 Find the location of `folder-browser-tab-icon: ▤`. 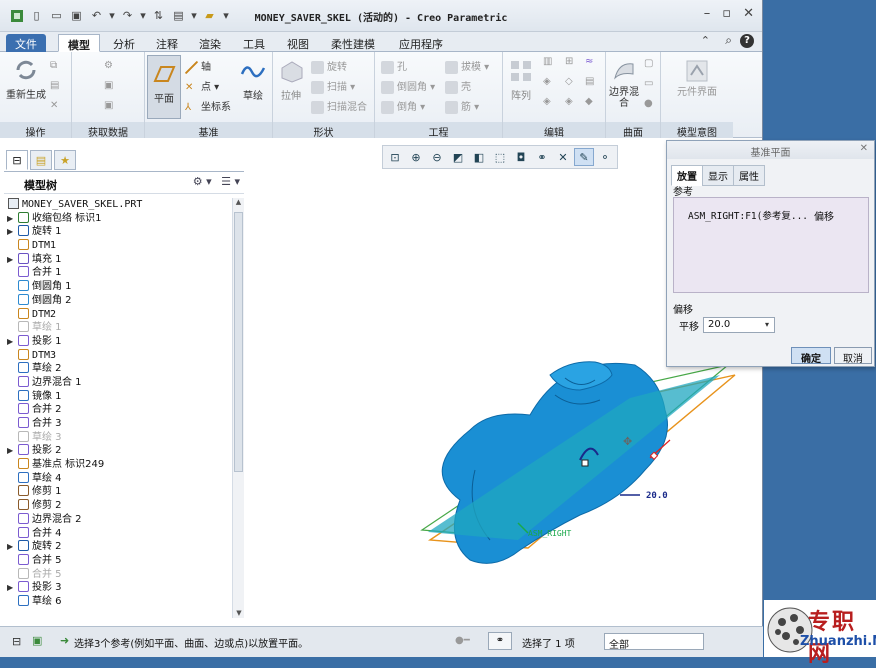

folder-browser-tab-icon: ▤ is located at coordinates (41, 160).